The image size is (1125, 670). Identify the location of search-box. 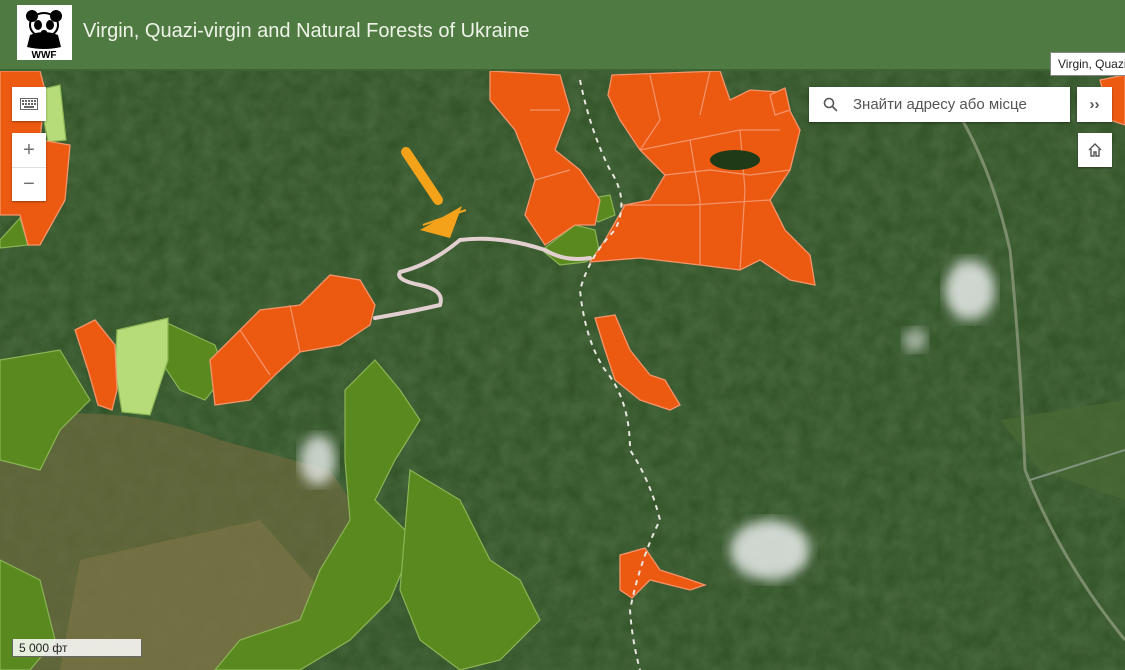
(939, 104).